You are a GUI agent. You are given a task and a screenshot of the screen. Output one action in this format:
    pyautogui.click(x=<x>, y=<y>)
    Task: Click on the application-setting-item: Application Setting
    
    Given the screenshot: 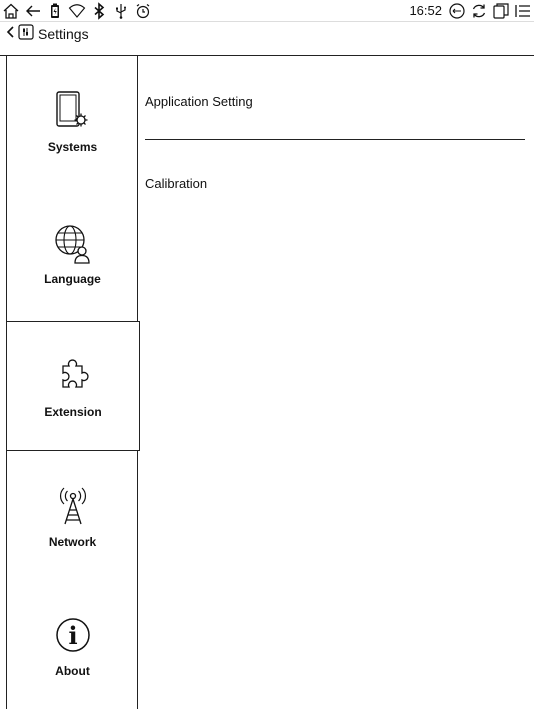 What is the action you would take?
    pyautogui.click(x=199, y=101)
    